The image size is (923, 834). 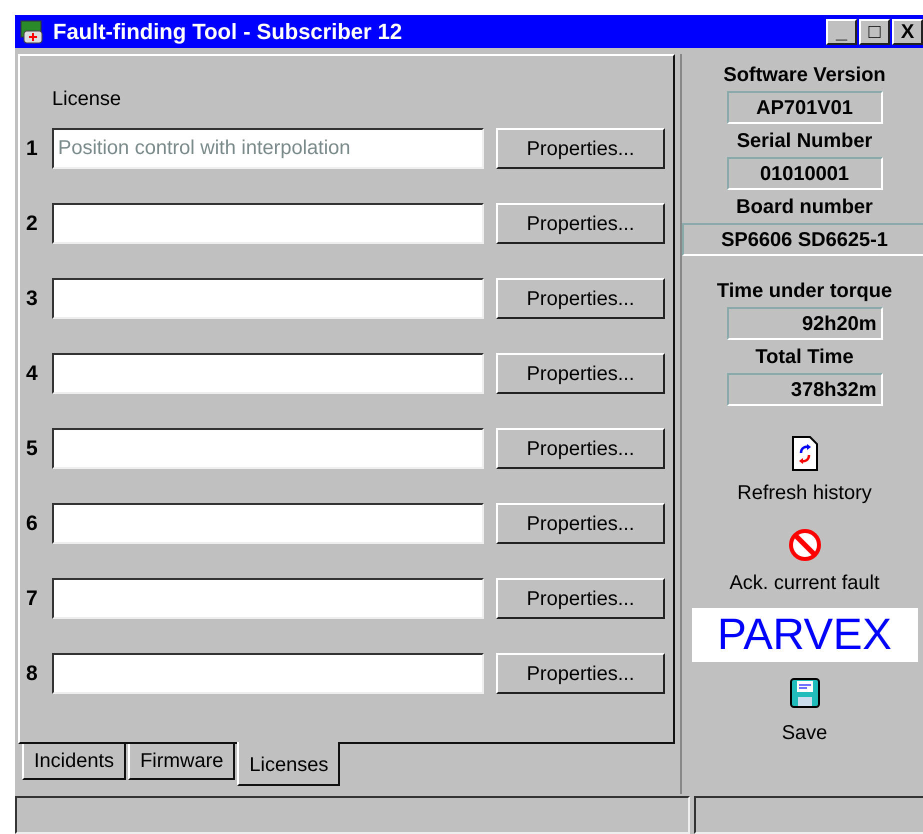 I want to click on info-label: Time under torque, so click(x=804, y=291).